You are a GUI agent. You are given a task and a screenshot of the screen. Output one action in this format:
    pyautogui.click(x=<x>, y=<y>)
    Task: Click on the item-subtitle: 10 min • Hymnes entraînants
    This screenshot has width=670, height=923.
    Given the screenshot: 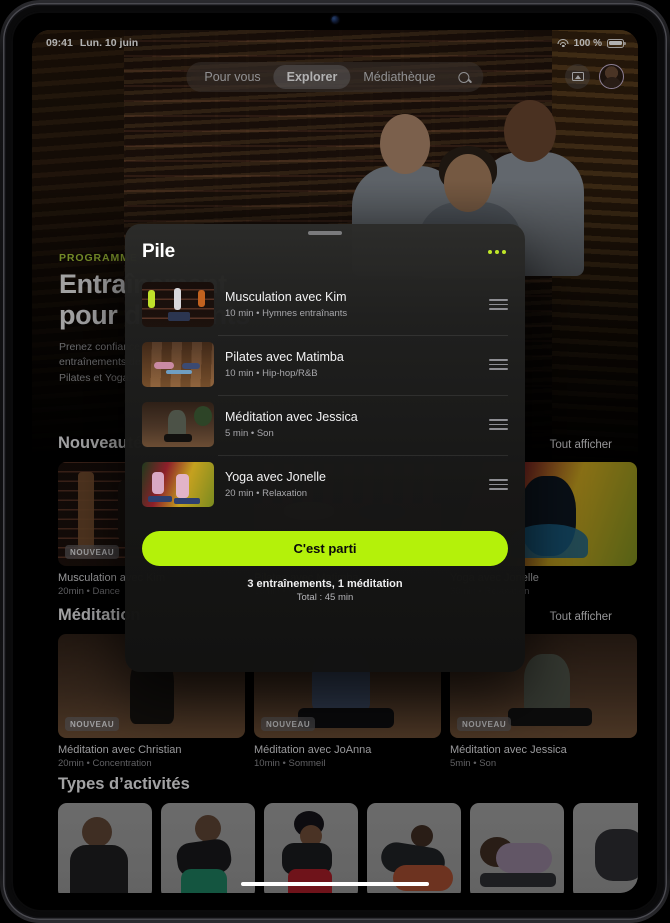 What is the action you would take?
    pyautogui.click(x=286, y=314)
    